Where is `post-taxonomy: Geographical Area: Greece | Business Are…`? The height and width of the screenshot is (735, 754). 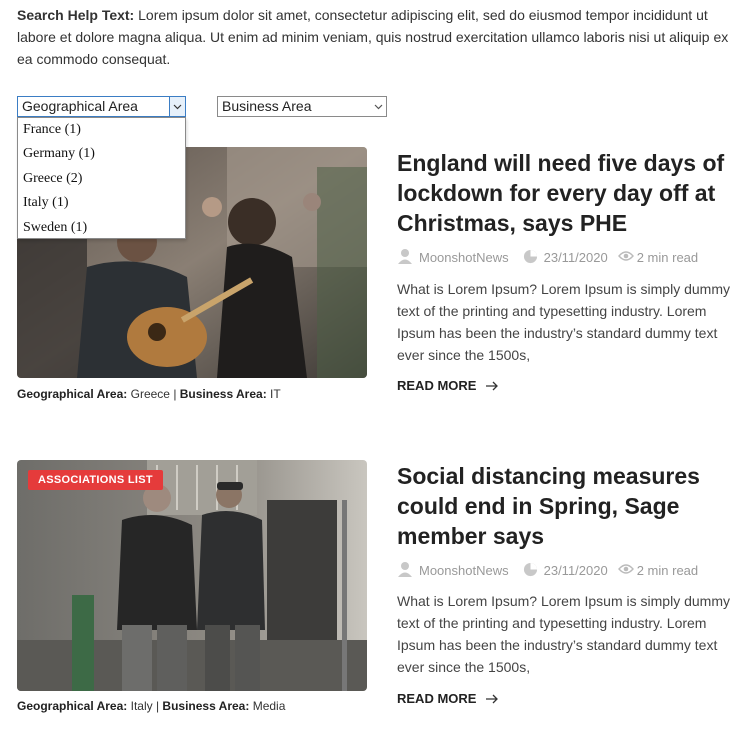 post-taxonomy: Geographical Area: Greece | Business Are… is located at coordinates (149, 394).